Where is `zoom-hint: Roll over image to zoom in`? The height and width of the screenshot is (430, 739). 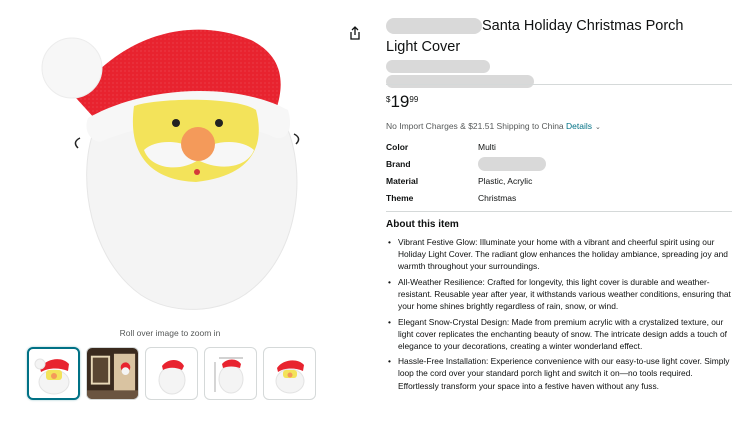
zoom-hint: Roll over image to zoom in is located at coordinates (170, 333).